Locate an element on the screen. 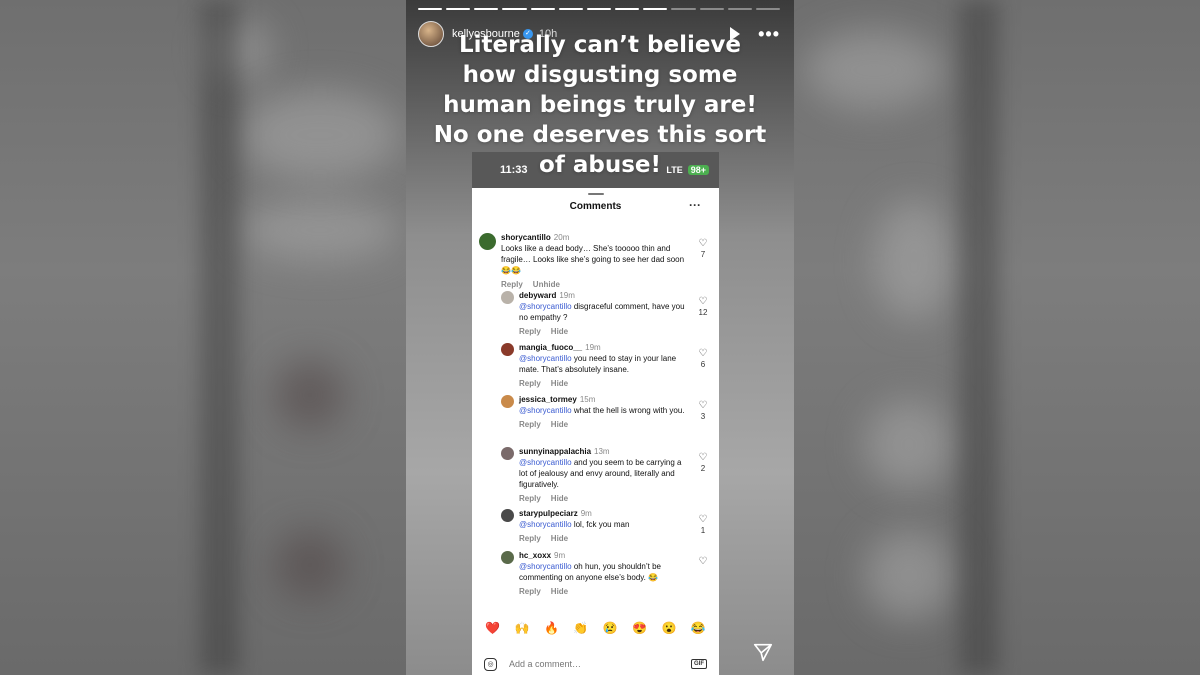  reaction-emoji-button: 🙌 is located at coordinates (522, 628).